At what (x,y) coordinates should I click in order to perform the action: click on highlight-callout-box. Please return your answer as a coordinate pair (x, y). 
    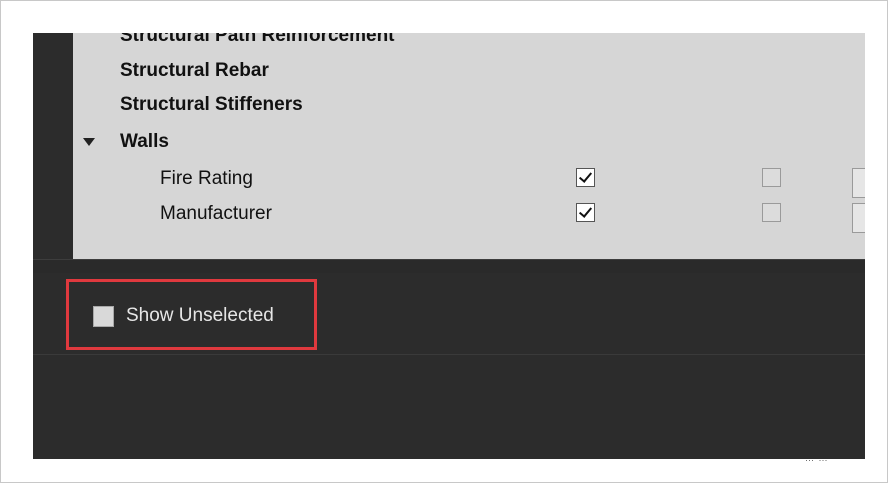
    Looking at the image, I should click on (191, 314).